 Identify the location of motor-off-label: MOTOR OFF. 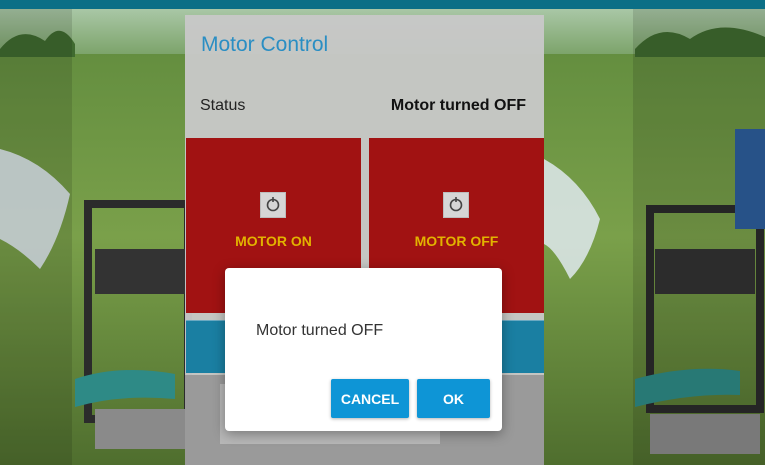
(456, 241).